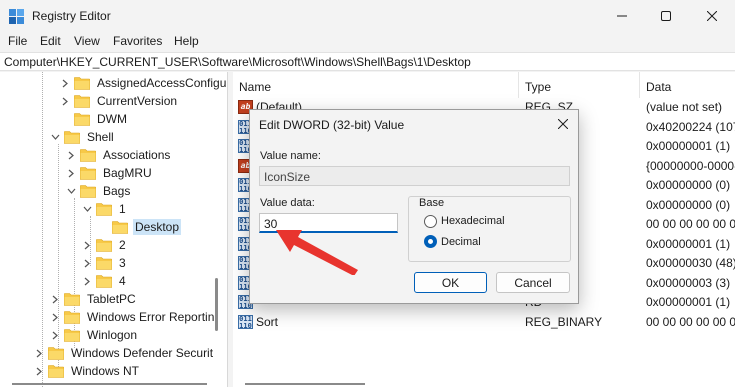  Describe the element at coordinates (287, 203) in the screenshot. I see `value-data-label: Value data:` at that location.